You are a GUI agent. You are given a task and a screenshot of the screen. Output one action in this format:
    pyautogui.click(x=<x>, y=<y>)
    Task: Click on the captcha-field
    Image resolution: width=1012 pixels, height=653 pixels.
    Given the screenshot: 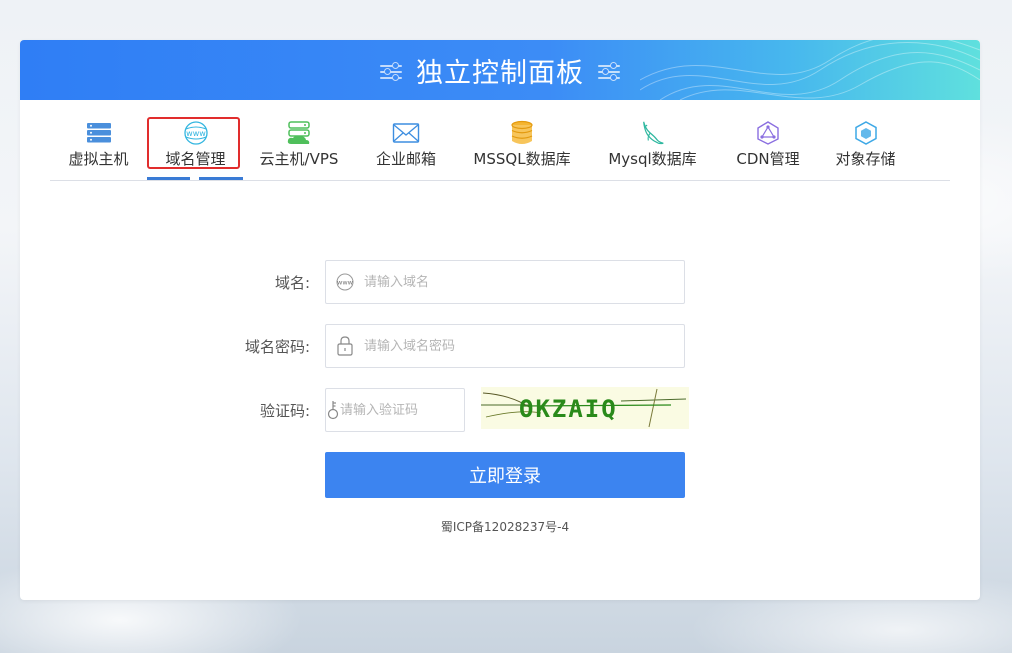 What is the action you would take?
    pyautogui.click(x=417, y=410)
    